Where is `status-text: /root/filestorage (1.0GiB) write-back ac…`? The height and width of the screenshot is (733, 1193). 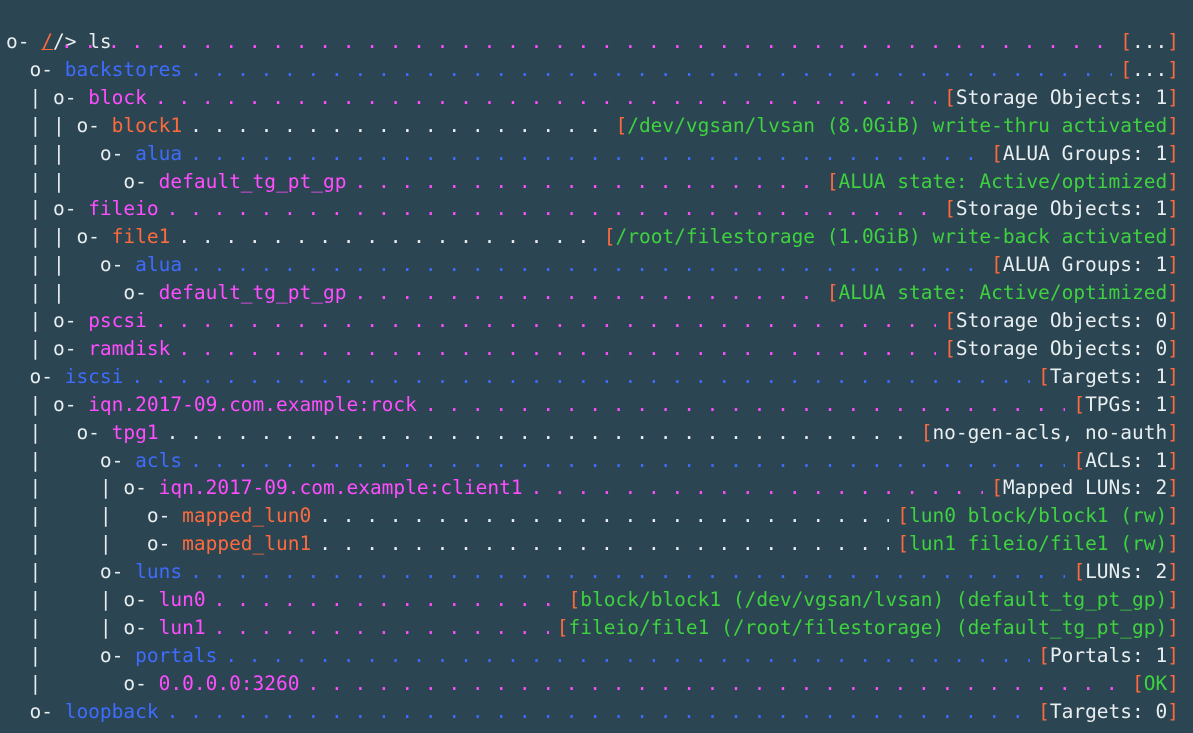 status-text: /root/filestorage (1.0GiB) write-back ac… is located at coordinates (891, 237).